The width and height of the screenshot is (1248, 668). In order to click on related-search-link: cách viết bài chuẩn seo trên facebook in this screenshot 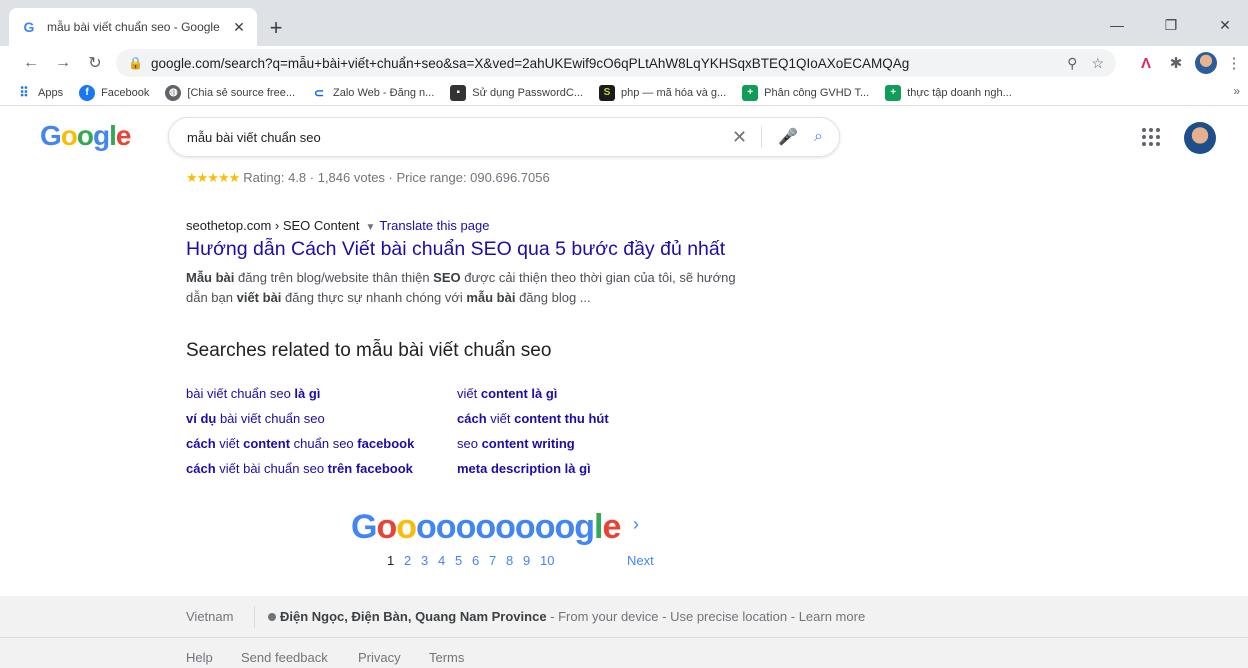, I will do `click(299, 468)`.